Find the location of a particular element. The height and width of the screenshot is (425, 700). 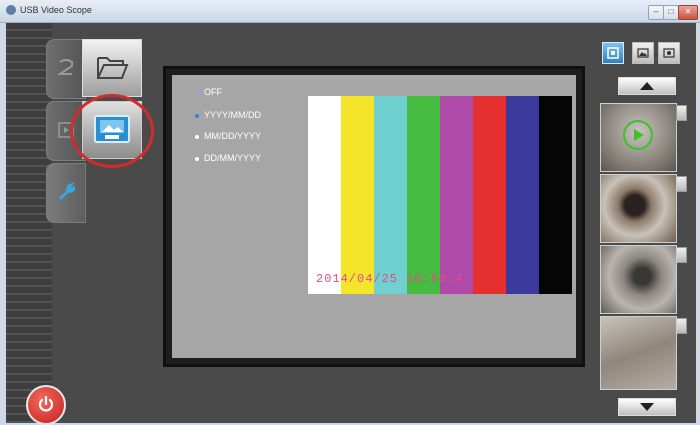

date-option-dmy: DD/MM/YYYY is located at coordinates (228, 158).